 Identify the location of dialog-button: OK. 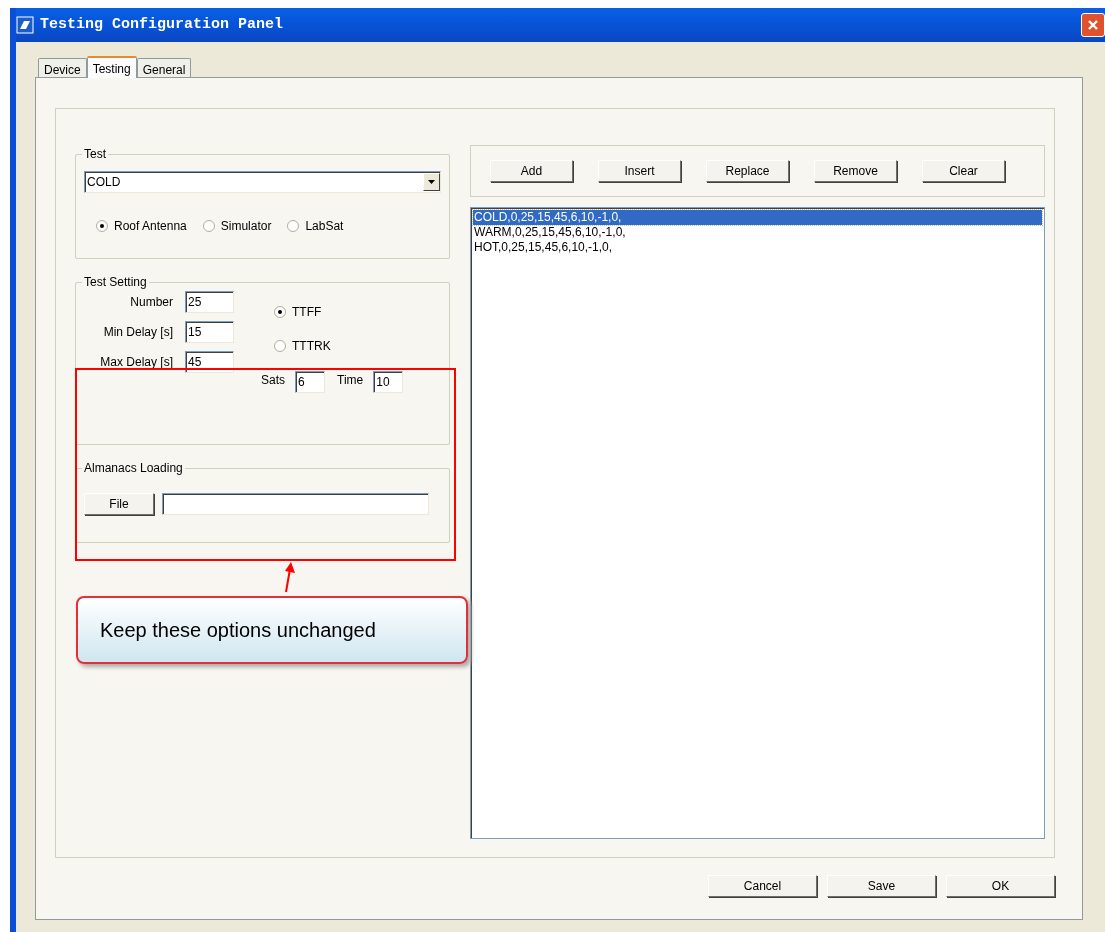
(1000, 886).